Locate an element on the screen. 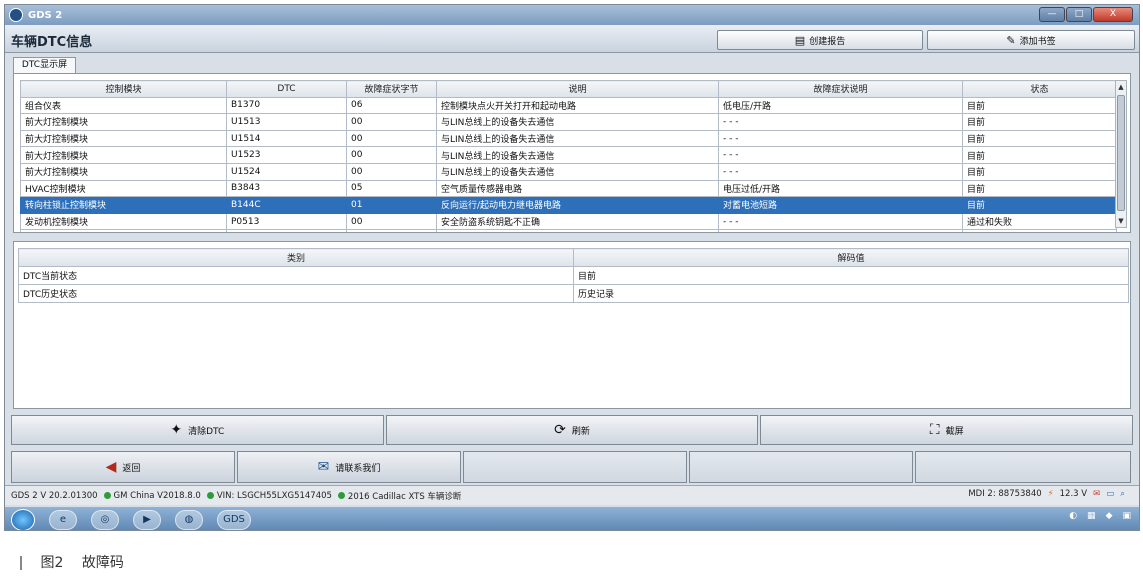  add-bookmark-button: ✎ 添加书签 is located at coordinates (1031, 40).